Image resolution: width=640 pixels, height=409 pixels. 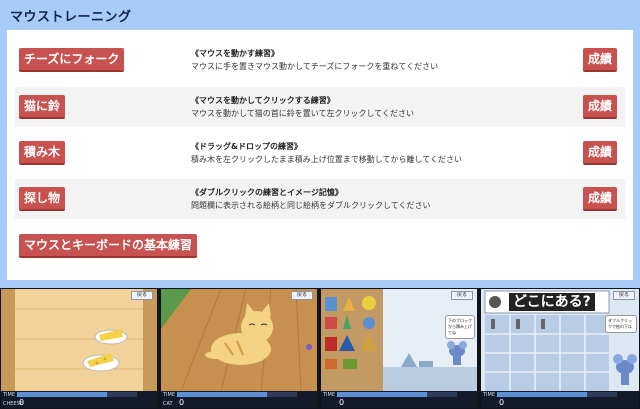 I want to click on basic-practice-button: マウスとキーボードの基本練習, so click(x=108, y=246).